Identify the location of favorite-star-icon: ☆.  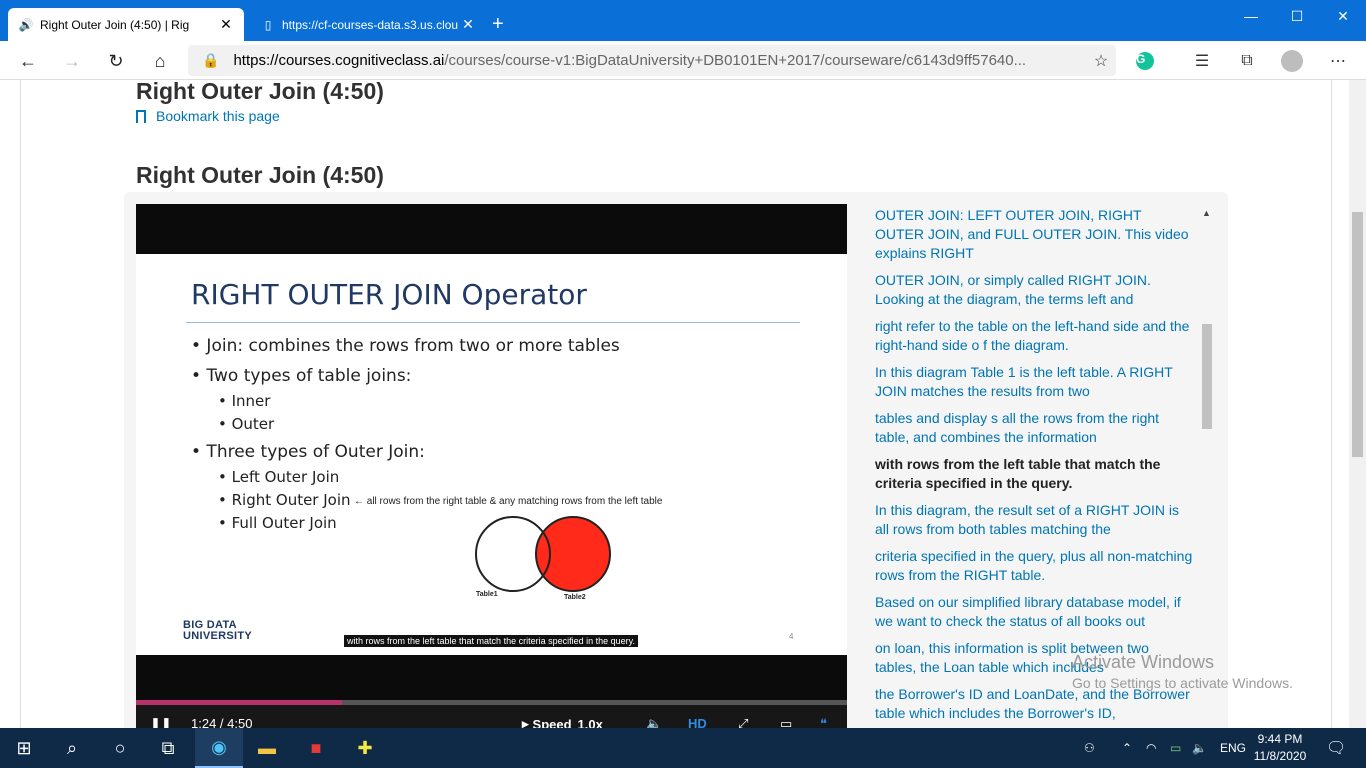
(1101, 61).